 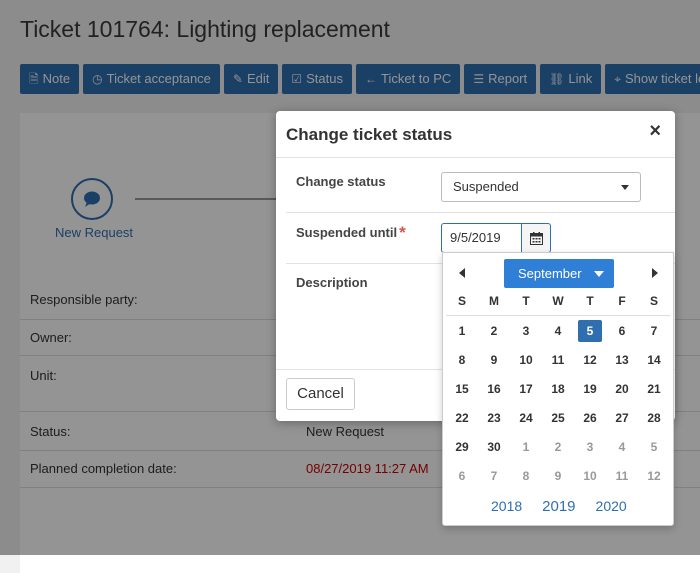 I want to click on day-cell: 19, so click(x=590, y=389).